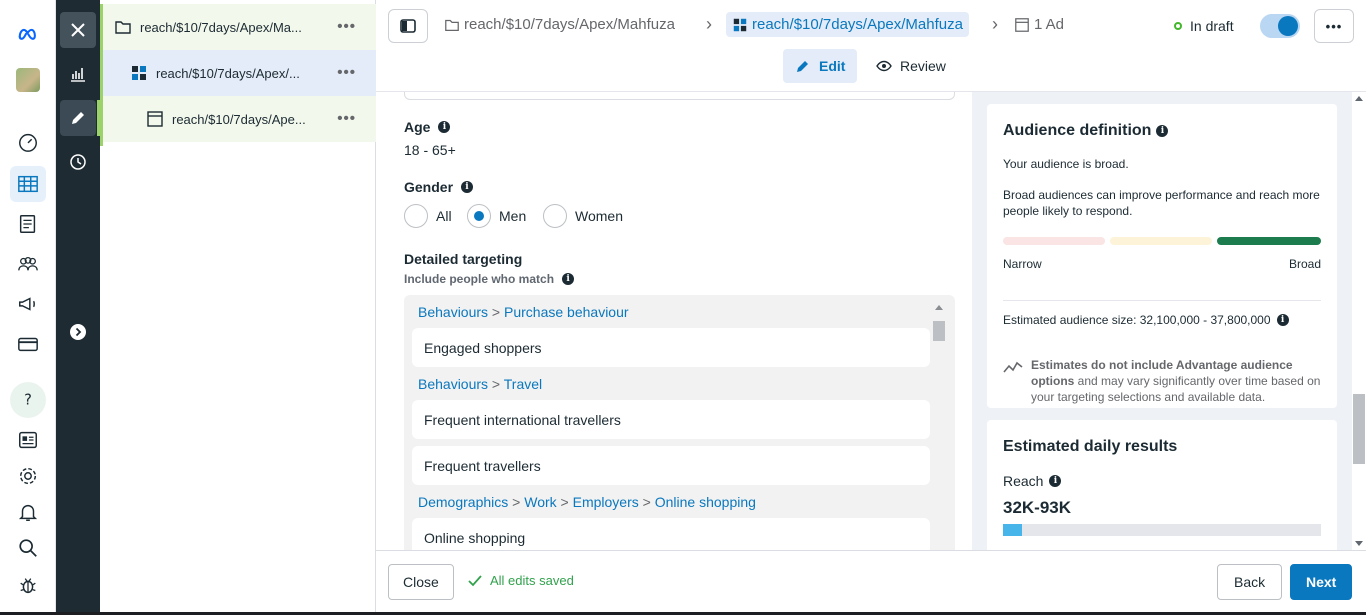 The height and width of the screenshot is (615, 1366). I want to click on audience-broad-text: Your audience is broad., so click(1066, 164).